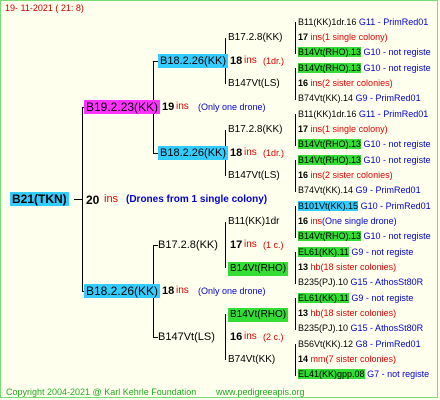 The image size is (440, 400). I want to click on gen1-count: 18, so click(168, 291).